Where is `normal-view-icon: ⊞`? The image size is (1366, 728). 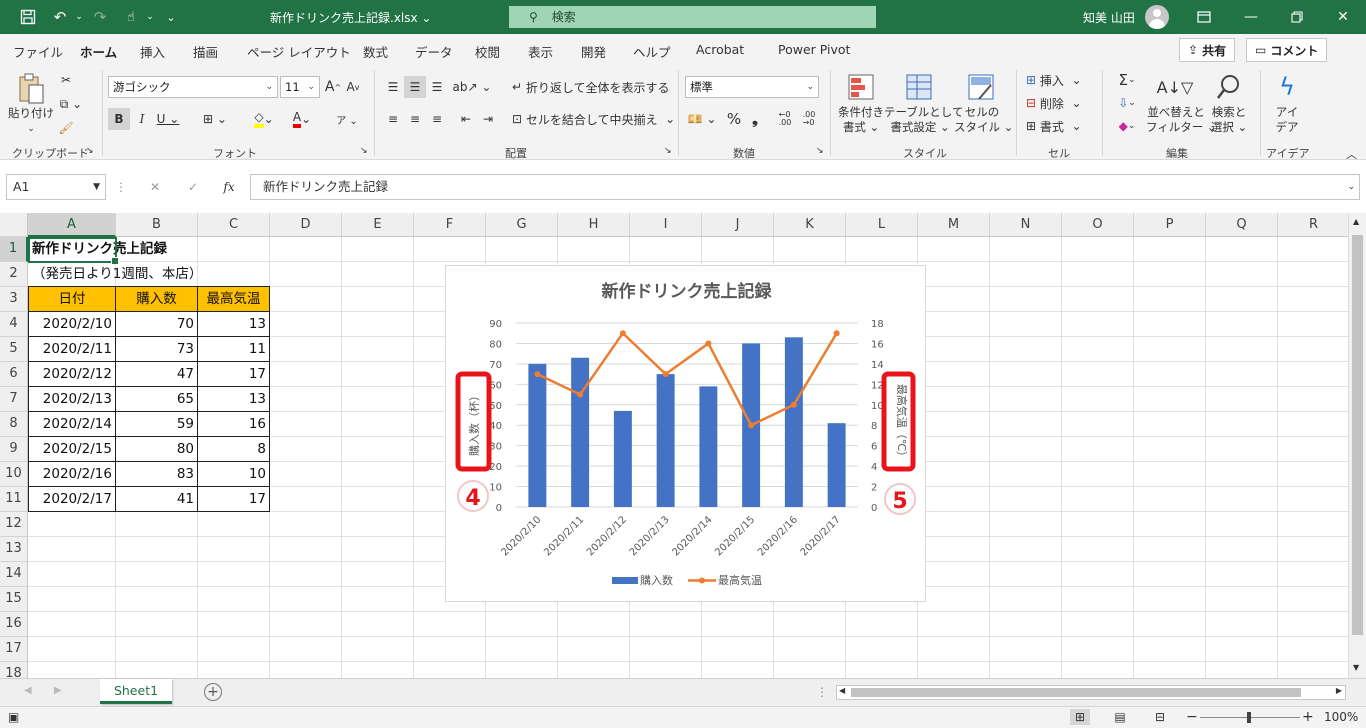
normal-view-icon: ⊞ is located at coordinates (1080, 717).